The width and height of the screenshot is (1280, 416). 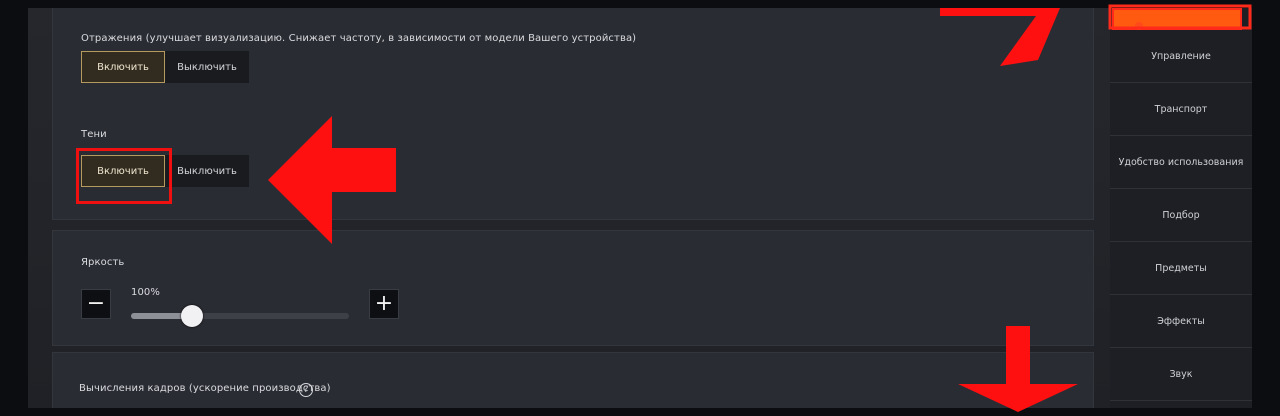 What do you see at coordinates (1181, 321) in the screenshot?
I see `sidebar-item-effects: Эффекты` at bounding box center [1181, 321].